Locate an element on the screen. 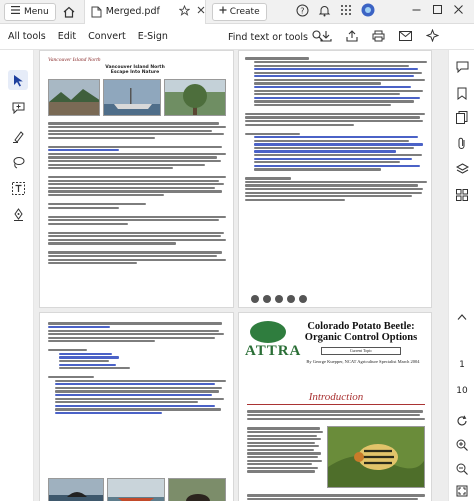 The image size is (474, 501). photo-kayak-icon is located at coordinates (136, 489).